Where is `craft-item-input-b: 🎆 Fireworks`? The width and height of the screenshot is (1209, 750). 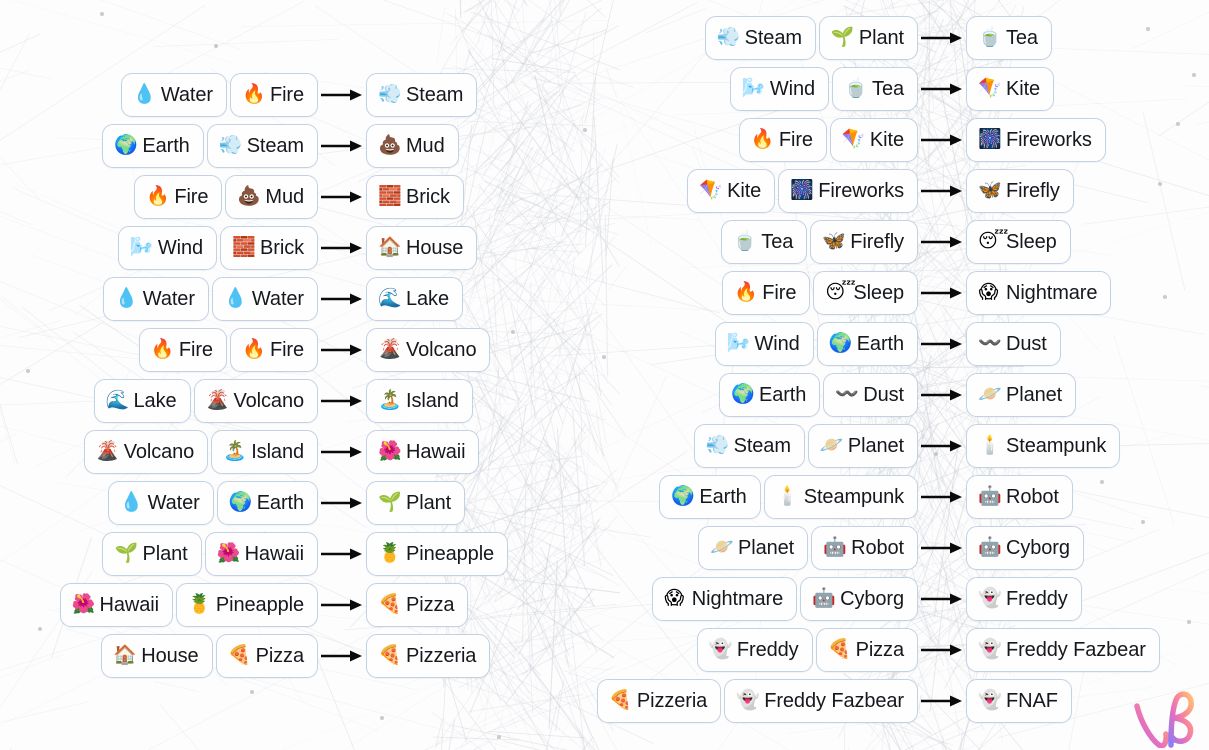
craft-item-input-b: 🎆 Fireworks is located at coordinates (848, 191).